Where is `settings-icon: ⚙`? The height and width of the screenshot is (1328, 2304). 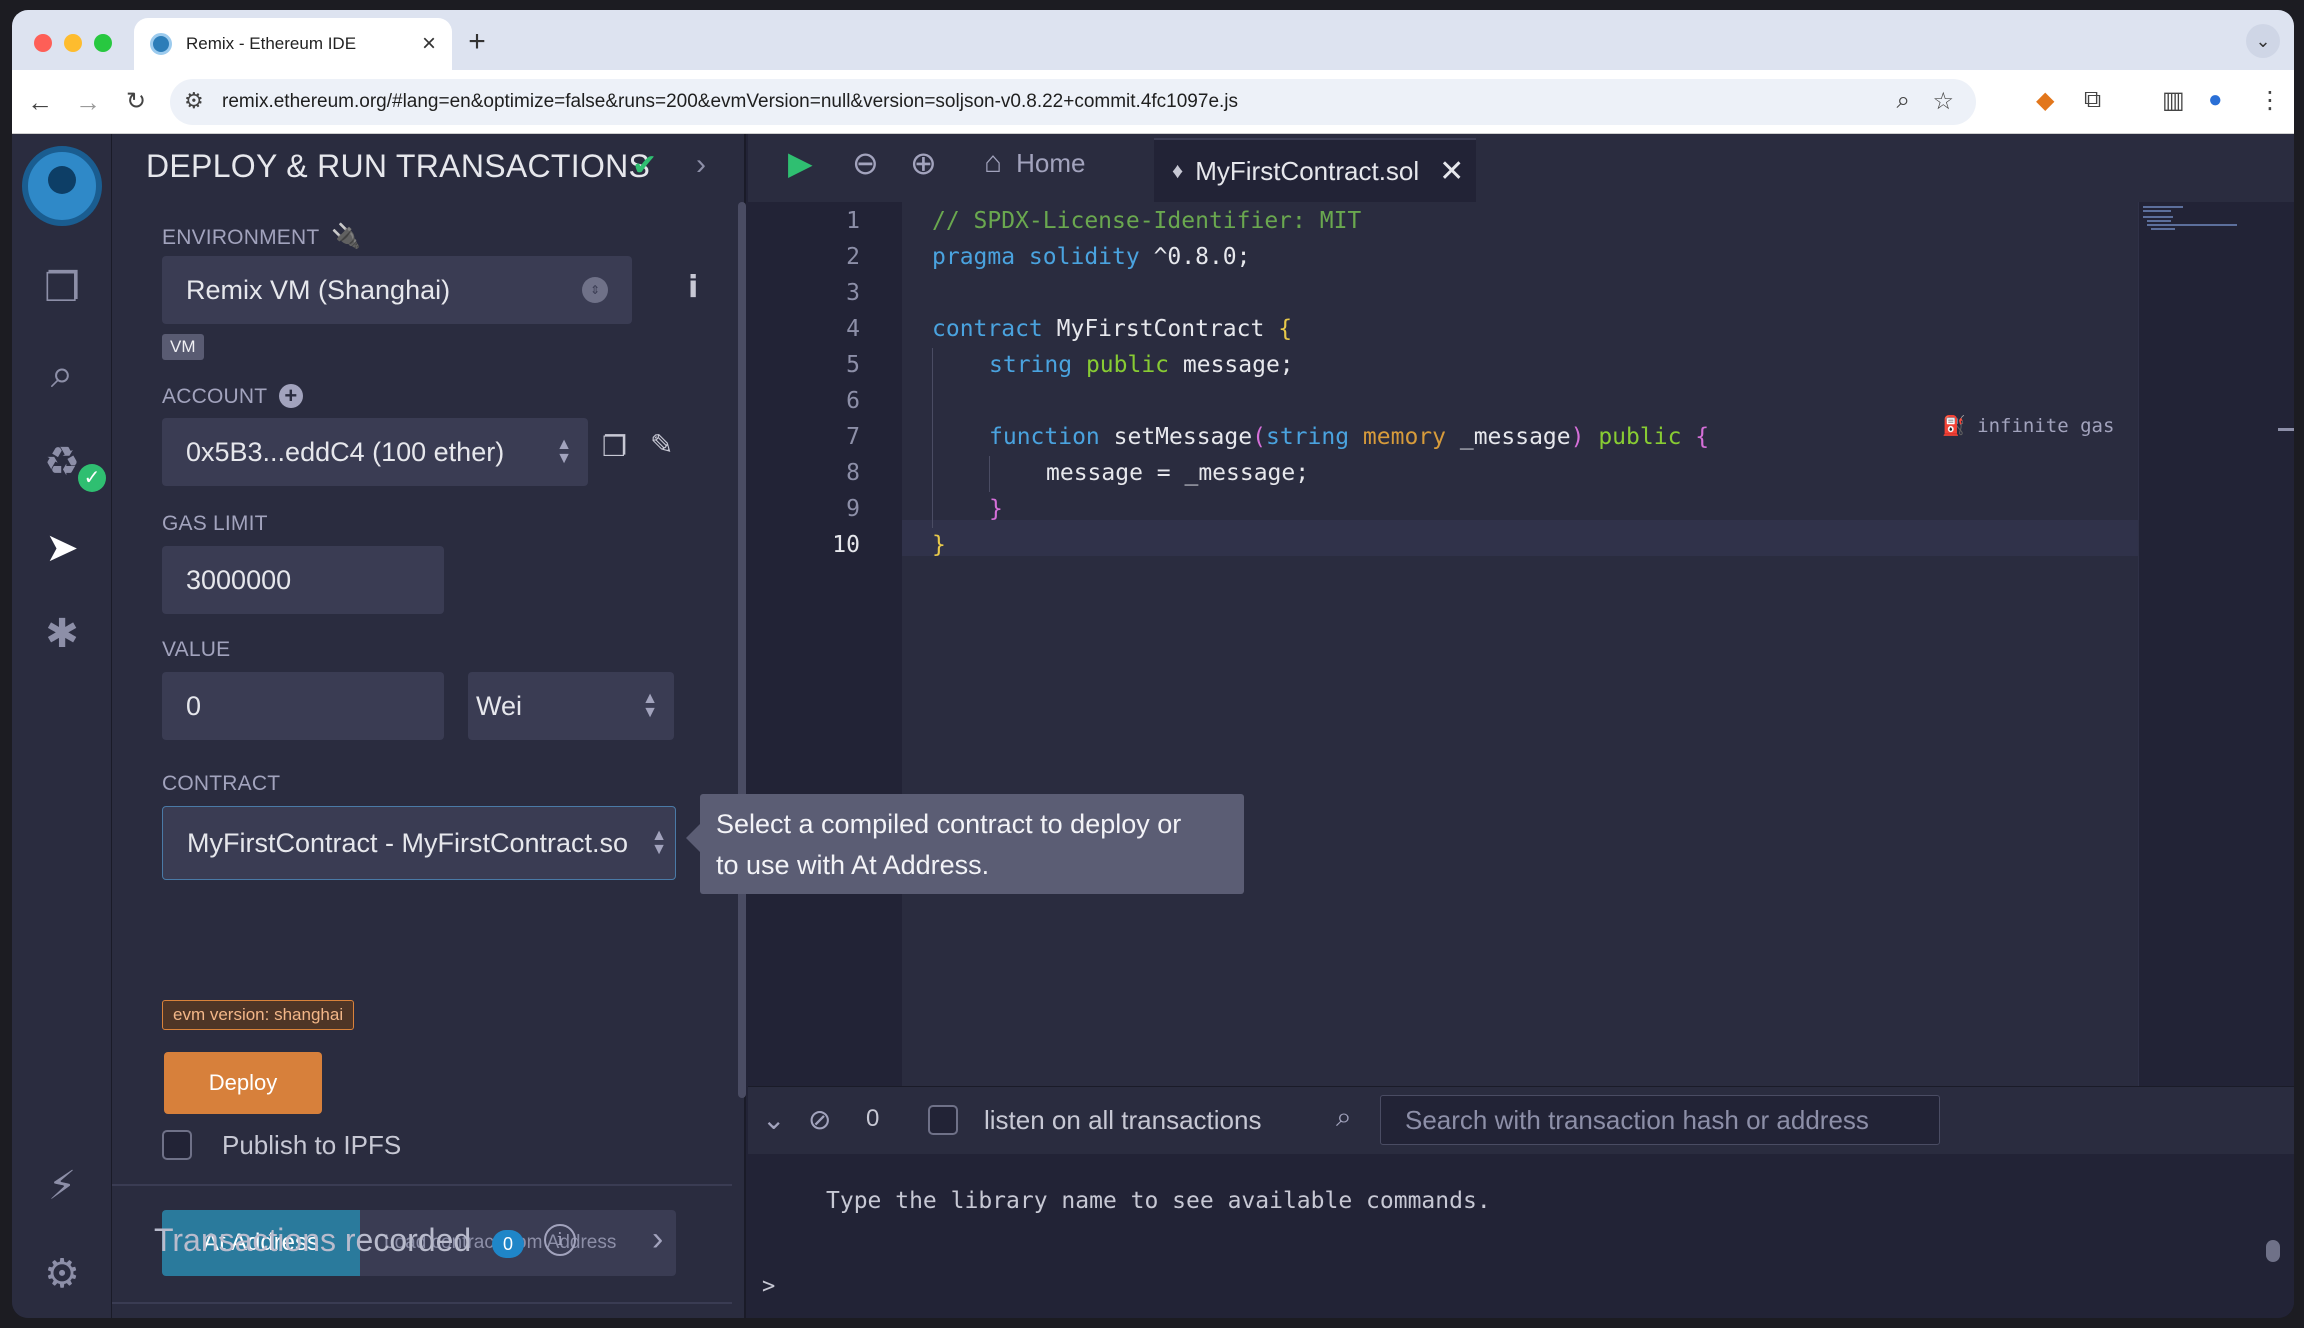
settings-icon: ⚙ is located at coordinates (62, 1274).